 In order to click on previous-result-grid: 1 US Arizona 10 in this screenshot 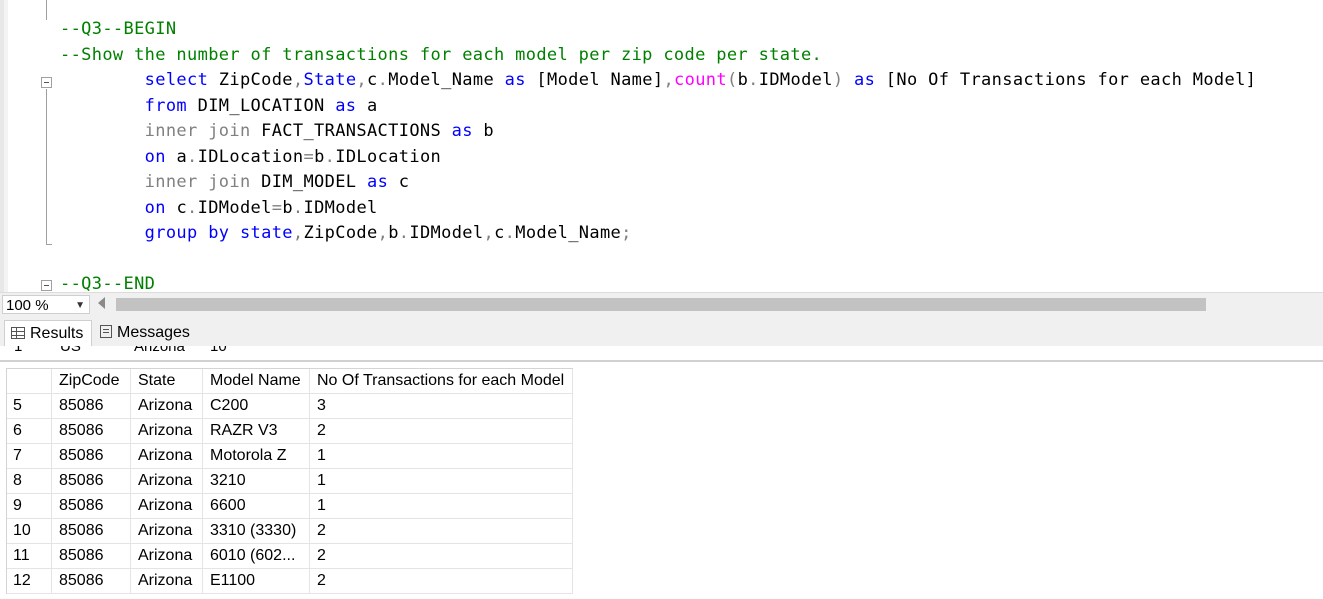, I will do `click(150, 352)`.